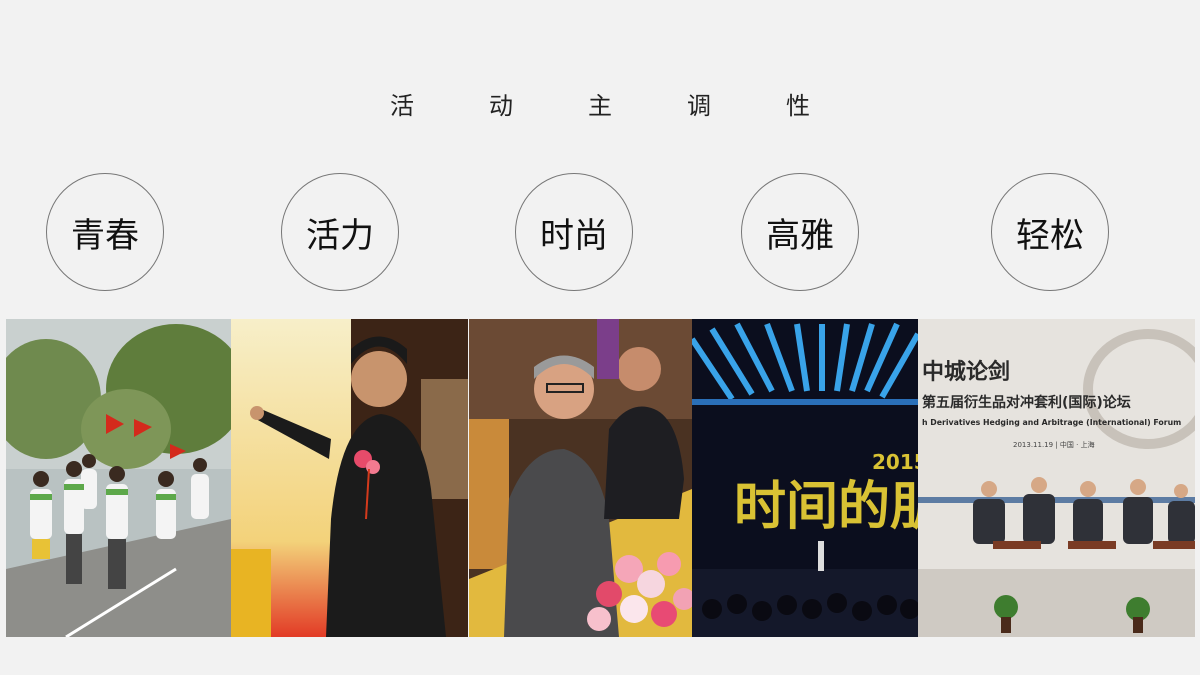  Describe the element at coordinates (826, 507) in the screenshot. I see `fashion-logo-text: 时间的朋友` at that location.